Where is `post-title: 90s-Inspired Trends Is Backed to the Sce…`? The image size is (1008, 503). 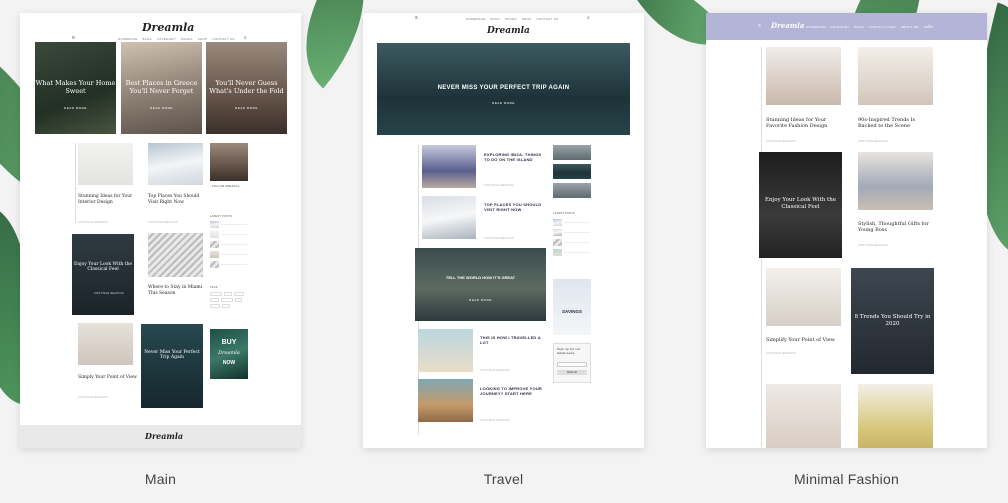
post-title: 90s-Inspired Trends Is Backed to the Sce… is located at coordinates (893, 123).